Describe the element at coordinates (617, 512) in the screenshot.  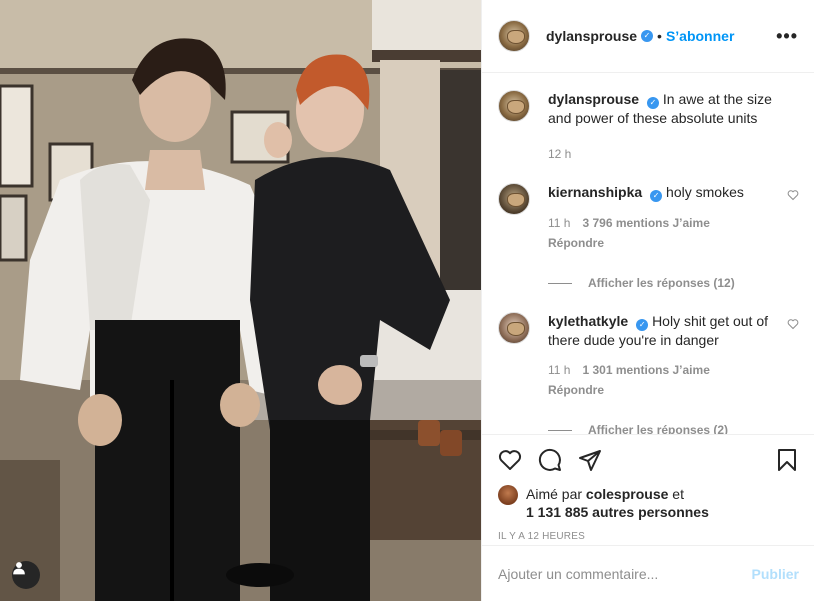
I see `likes-count: 1 131 885 autres personnes` at that location.